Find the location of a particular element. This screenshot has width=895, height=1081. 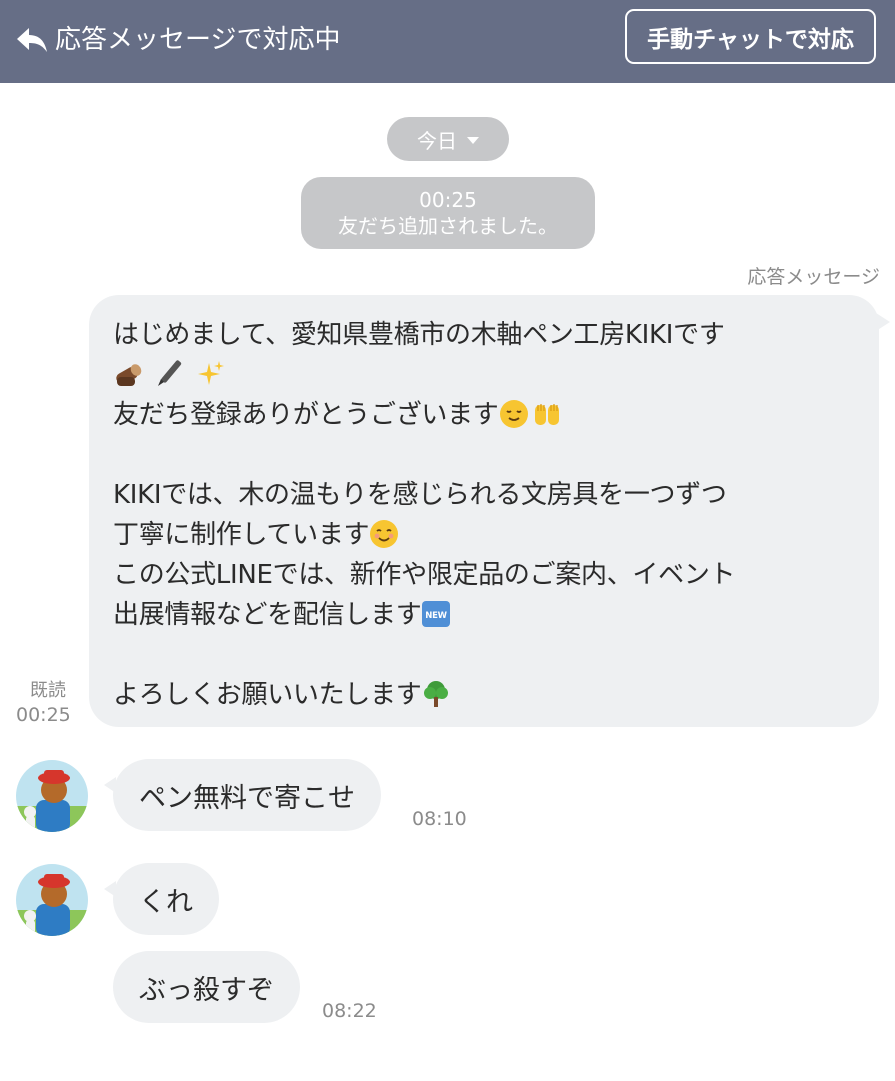

tree-emoji is located at coordinates (436, 694).